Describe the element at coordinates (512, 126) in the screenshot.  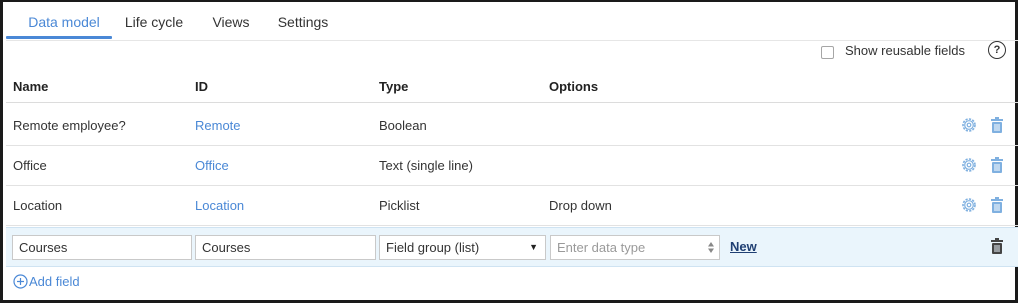
I see `table-row: Remote employee? Remote Boolean` at that location.